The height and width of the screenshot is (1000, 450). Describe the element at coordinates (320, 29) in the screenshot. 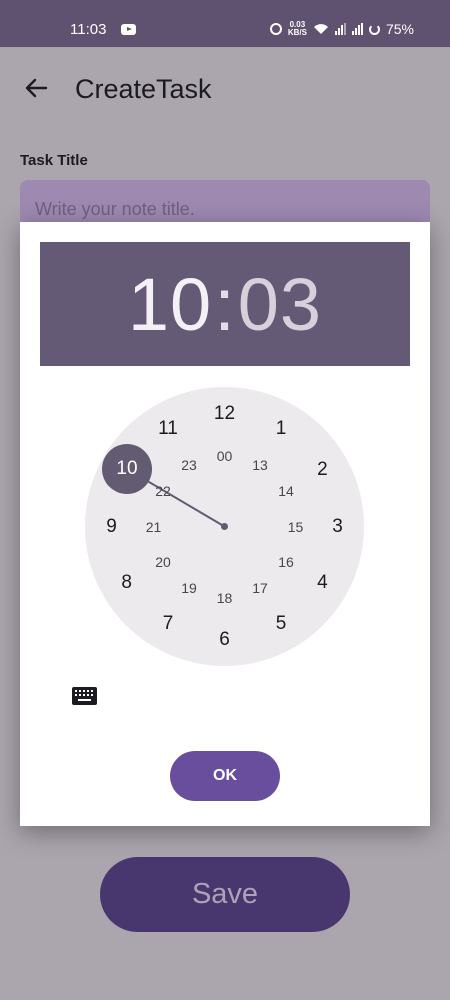

I see `wifi-icon` at that location.